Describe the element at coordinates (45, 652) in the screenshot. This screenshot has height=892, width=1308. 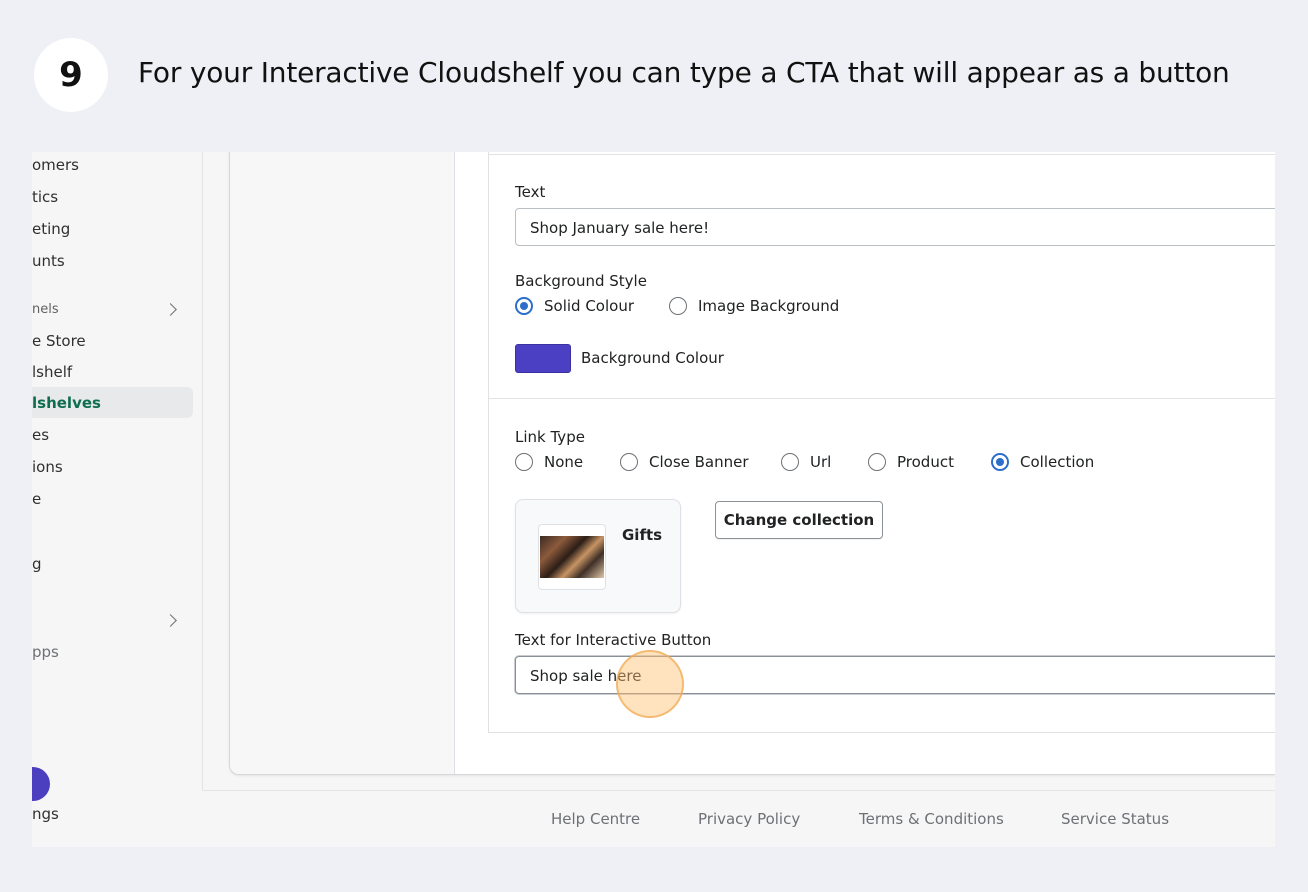
I see `sidebar-item-apps: pps` at that location.